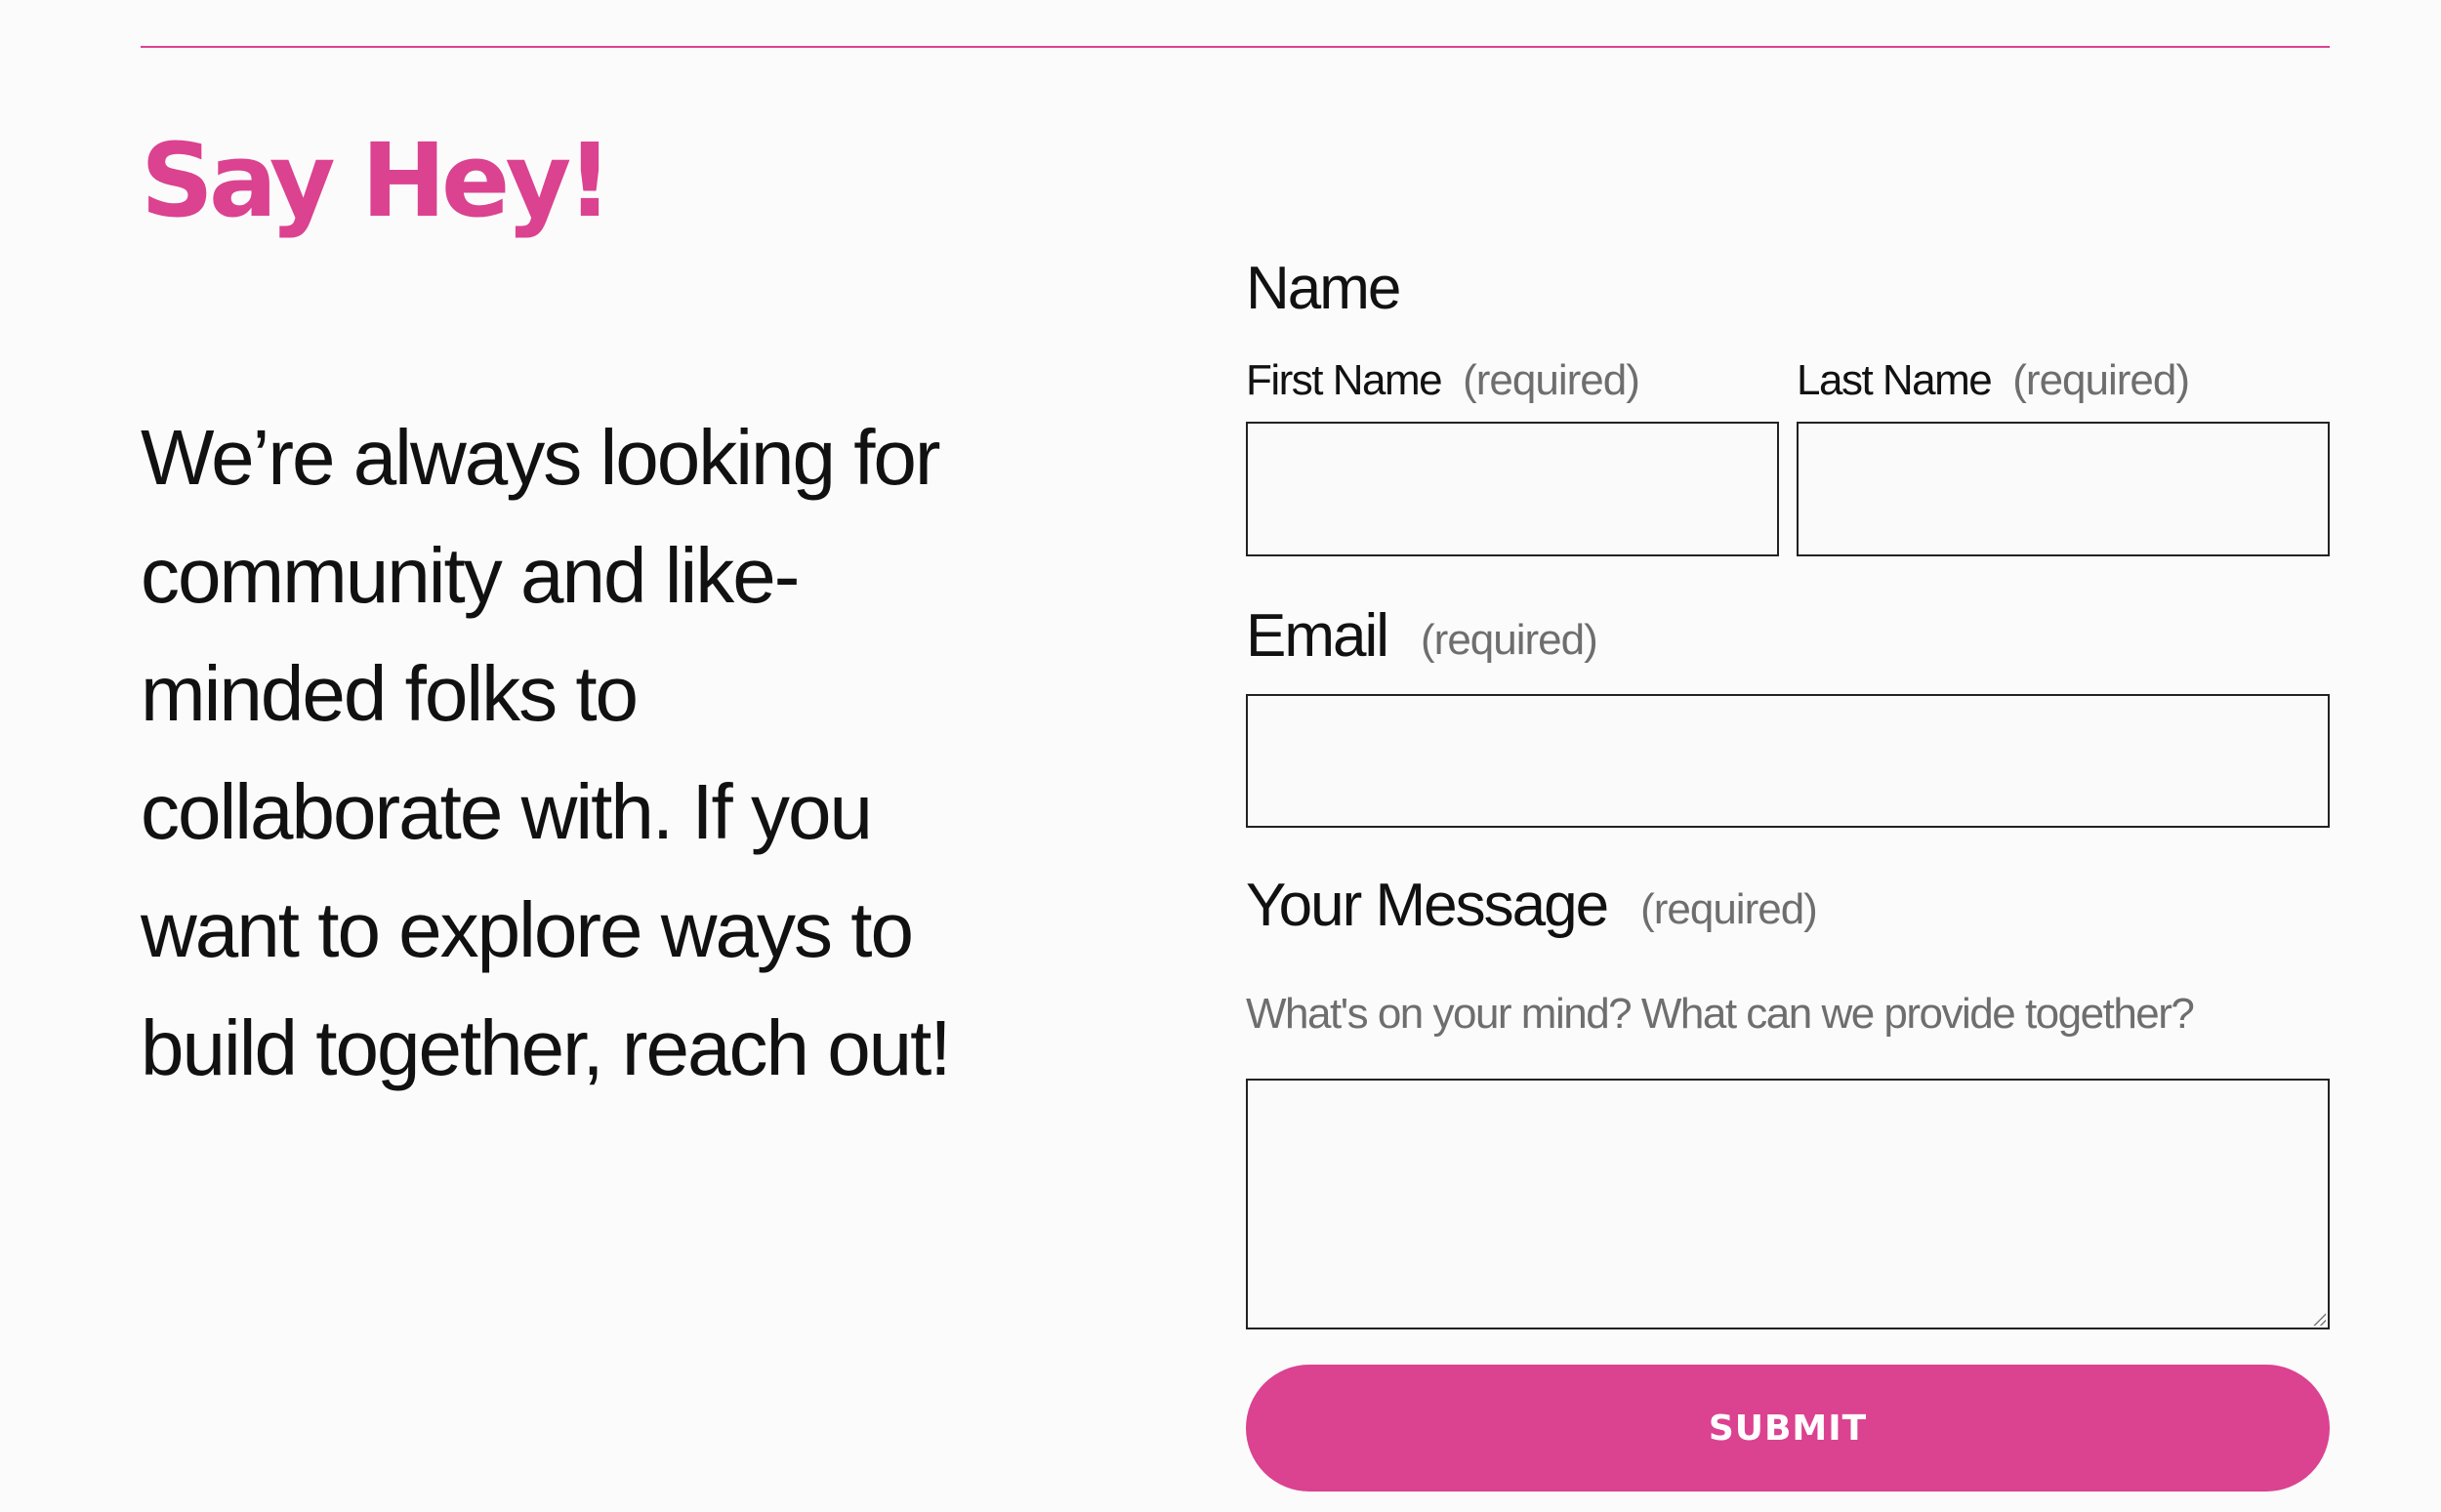 The width and height of the screenshot is (2441, 1512). I want to click on email-label-text: Email, so click(1318, 636).